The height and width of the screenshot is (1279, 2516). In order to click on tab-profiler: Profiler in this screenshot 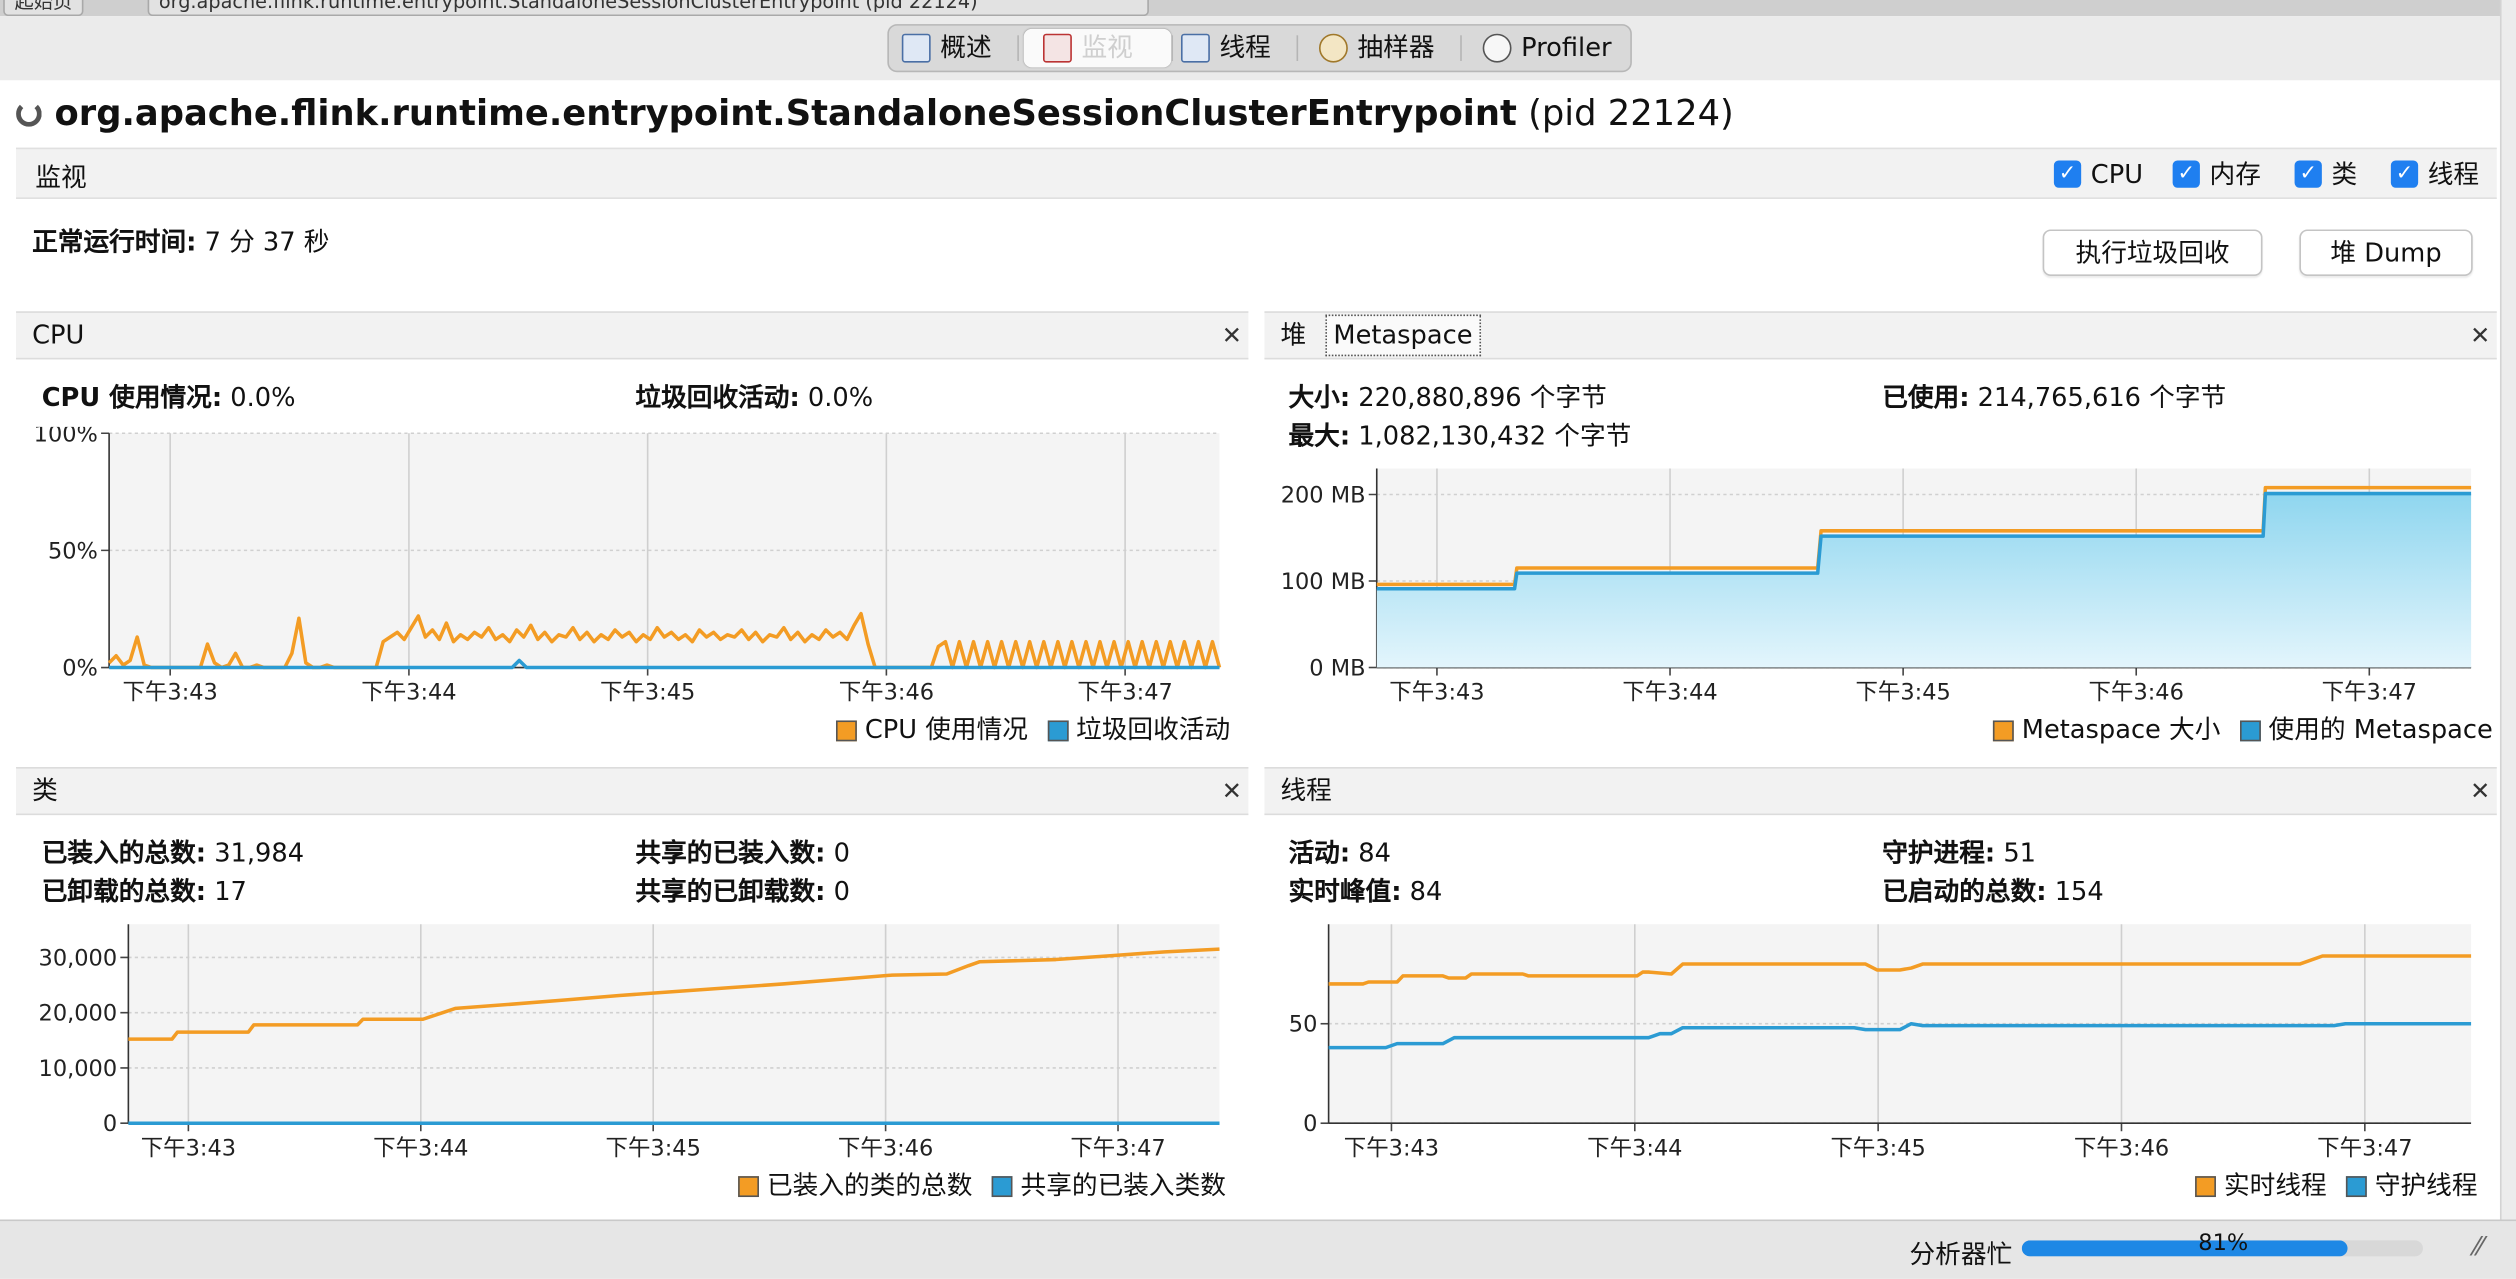, I will do `click(1547, 48)`.